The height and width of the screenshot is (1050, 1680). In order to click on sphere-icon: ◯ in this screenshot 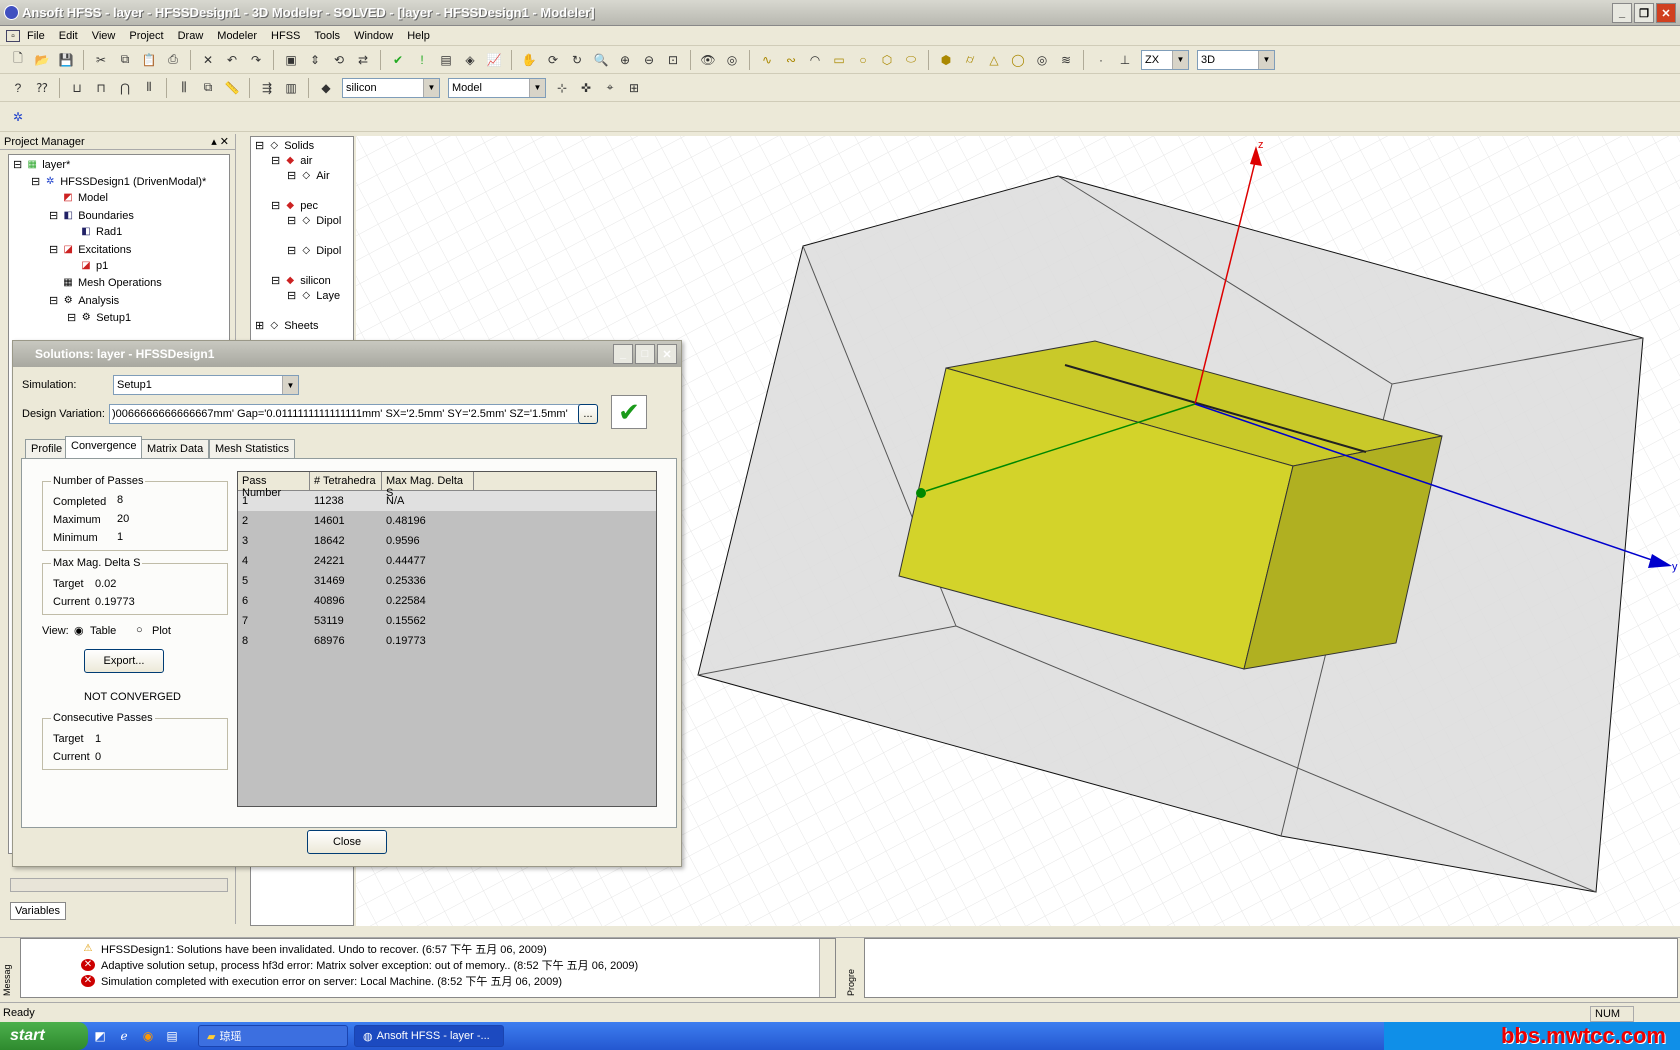, I will do `click(1018, 60)`.